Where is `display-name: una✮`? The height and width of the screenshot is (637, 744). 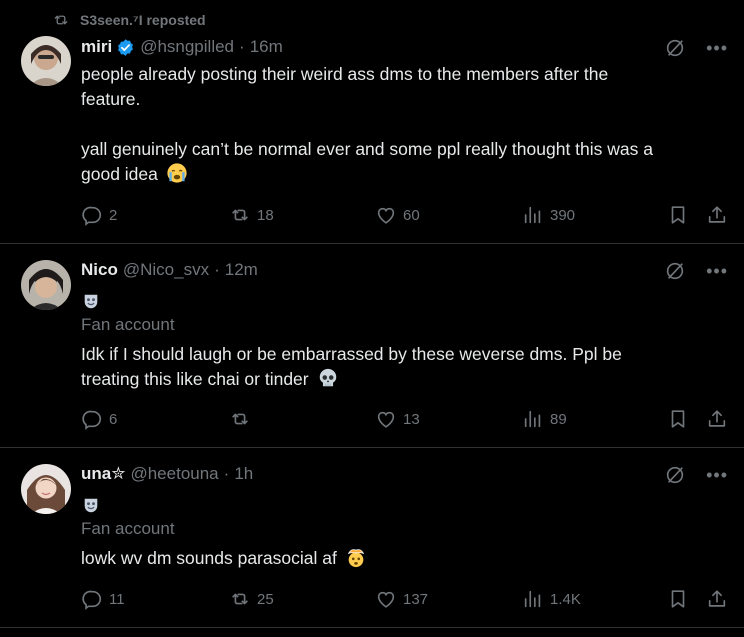
display-name: una✮ is located at coordinates (103, 474).